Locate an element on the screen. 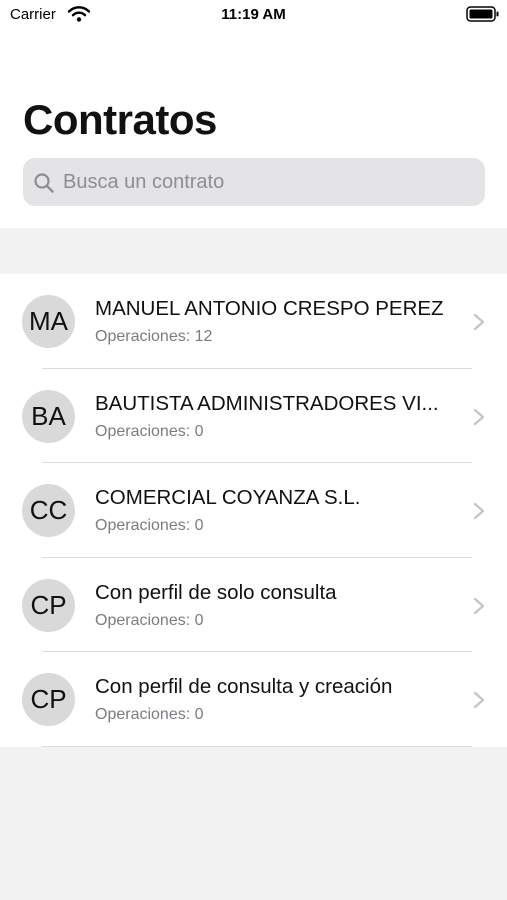  status-time: 11:19 AM is located at coordinates (253, 14).